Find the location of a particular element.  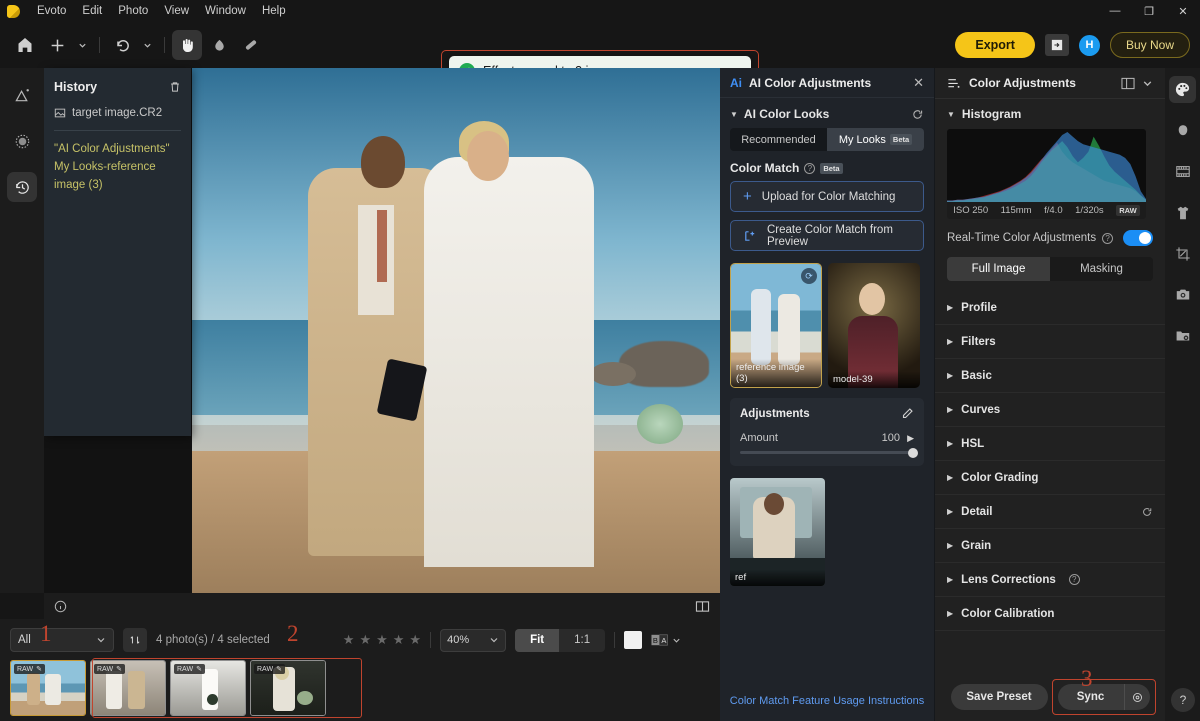

menu-edit: Edit is located at coordinates (92, 11).